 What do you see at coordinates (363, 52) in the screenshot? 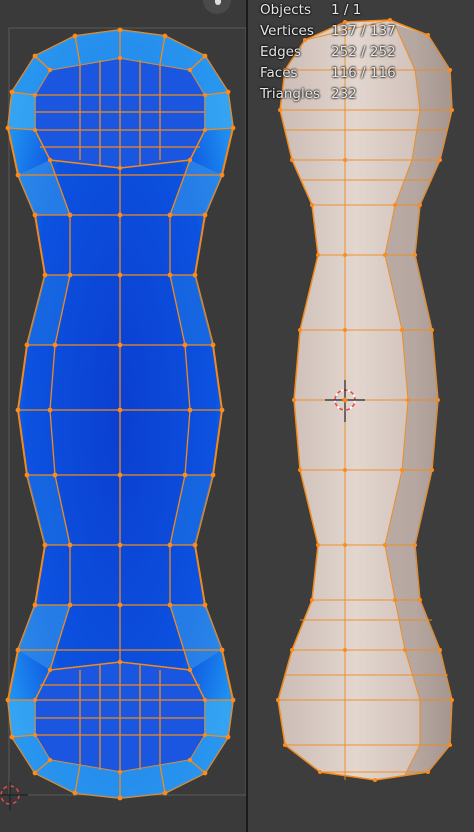
I see `stat-value: 252 / 252` at bounding box center [363, 52].